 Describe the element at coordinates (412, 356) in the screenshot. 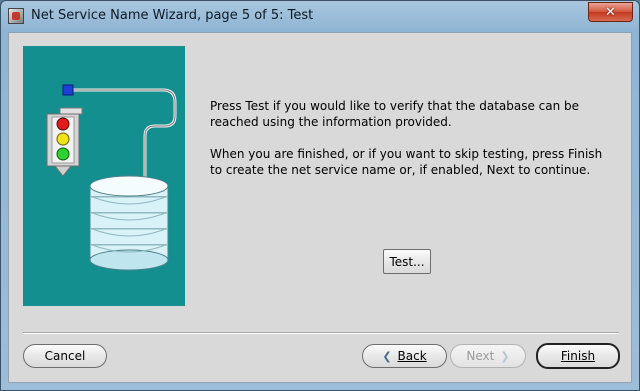

I see `back-label: Back` at that location.